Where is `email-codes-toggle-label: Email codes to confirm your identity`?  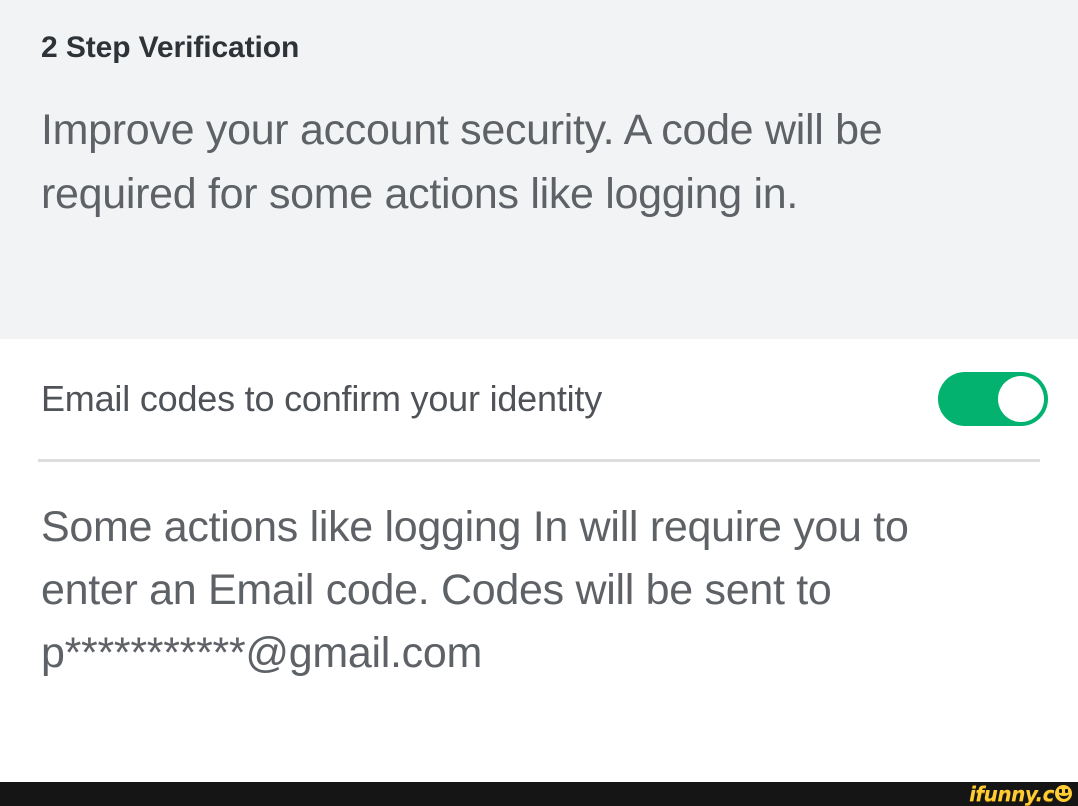 email-codes-toggle-label: Email codes to confirm your identity is located at coordinates (322, 398).